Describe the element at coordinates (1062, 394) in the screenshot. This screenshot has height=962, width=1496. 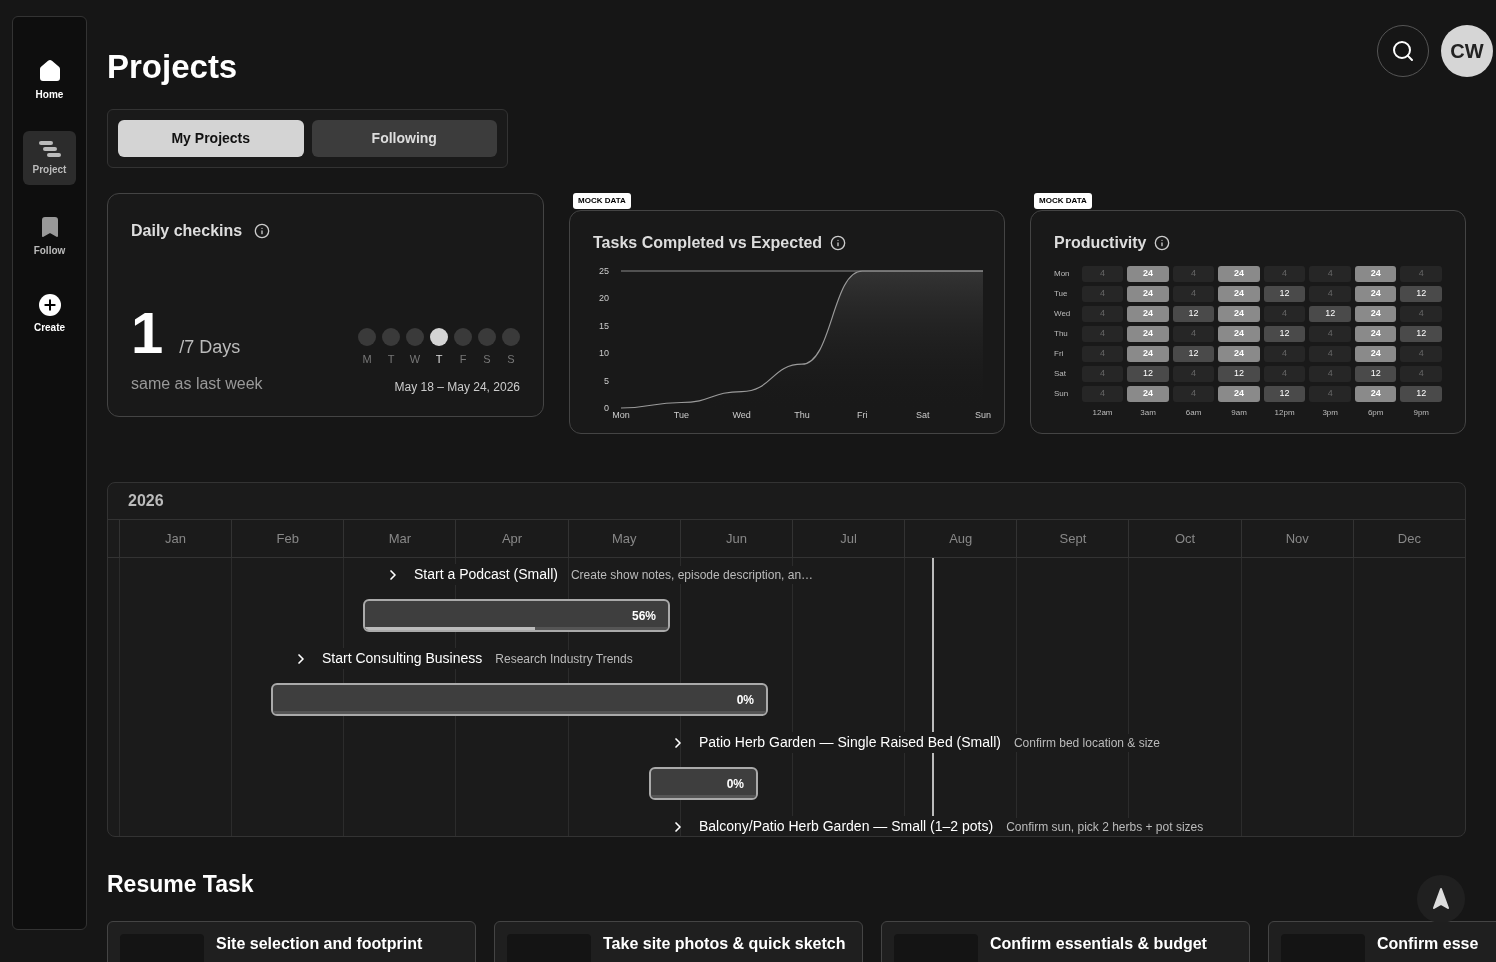
I see `day-label: Sun` at that location.